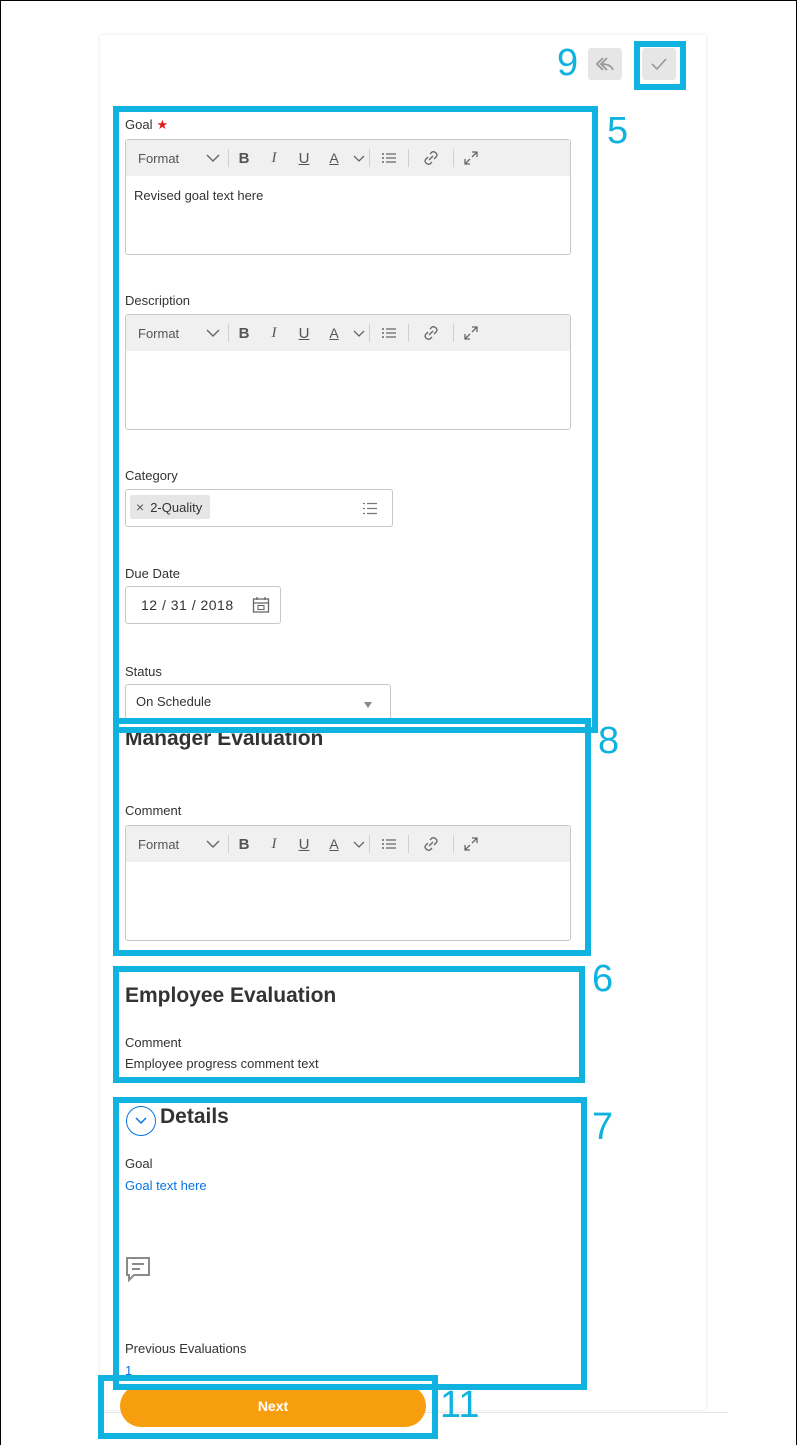 The width and height of the screenshot is (799, 1445). I want to click on reply-arrow-icon, so click(604, 64).